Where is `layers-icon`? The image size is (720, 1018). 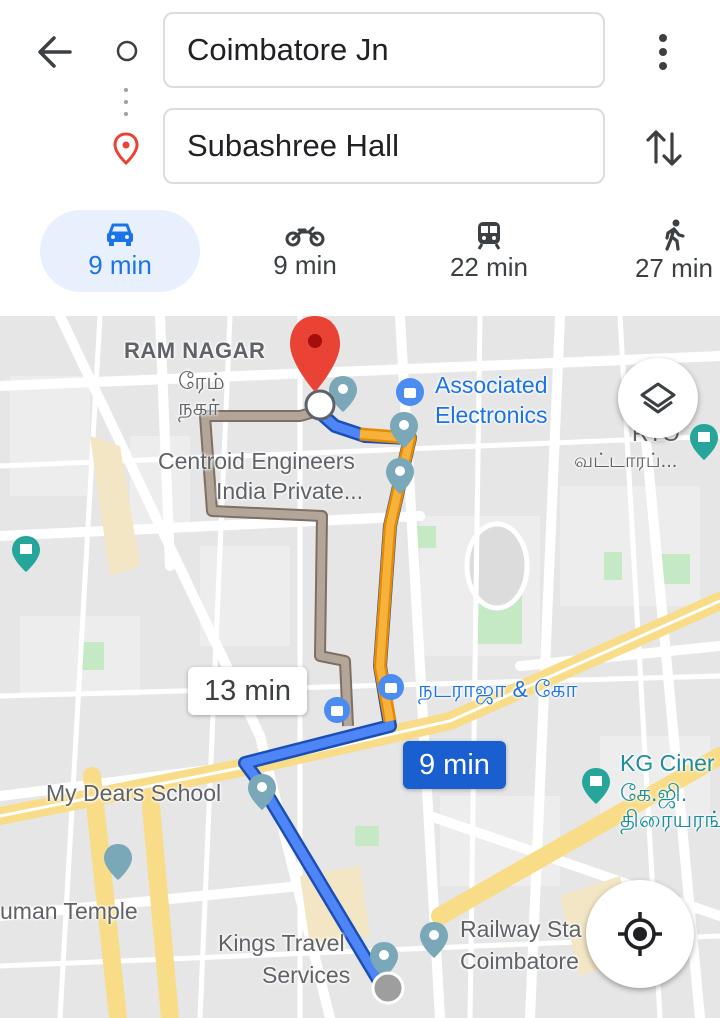
layers-icon is located at coordinates (658, 398).